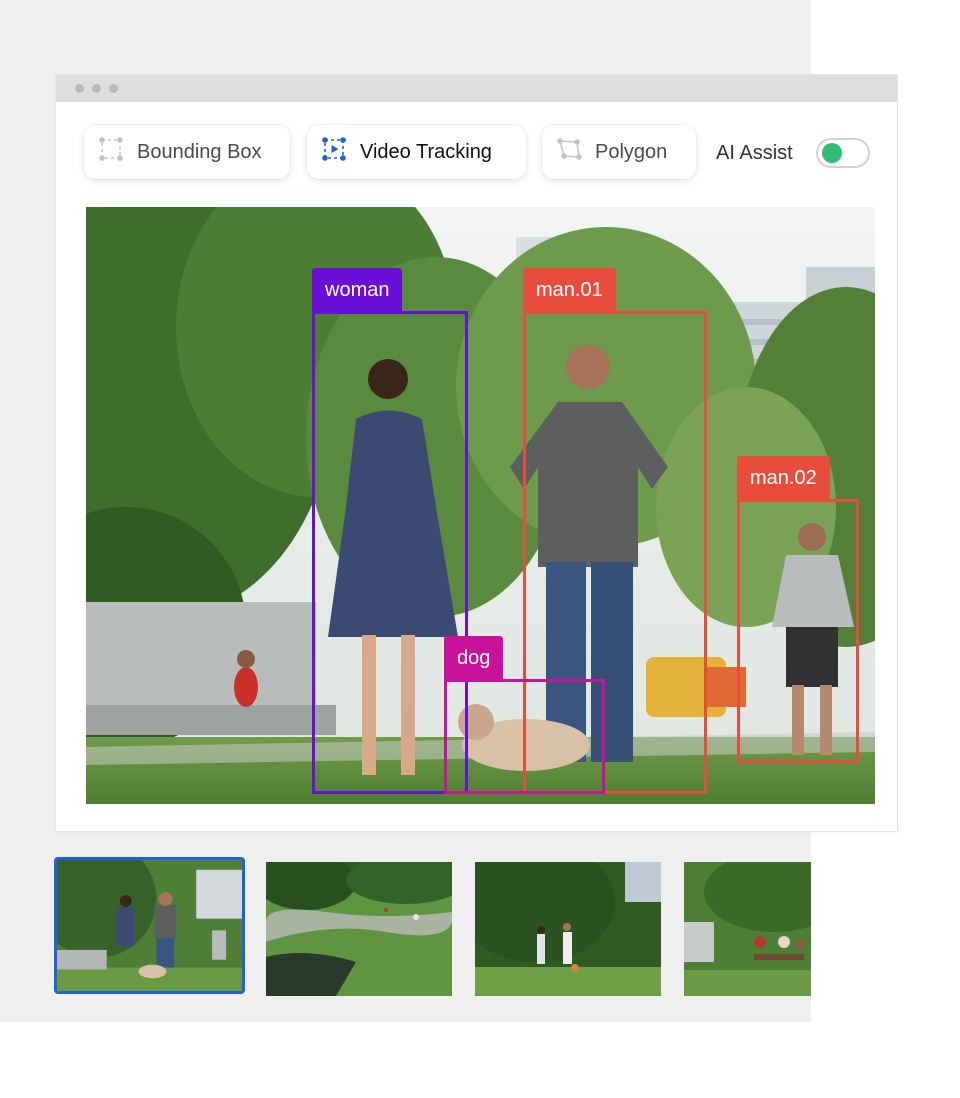 This screenshot has height=1098, width=960. Describe the element at coordinates (524, 736) in the screenshot. I see `dog-bounding-box` at that location.